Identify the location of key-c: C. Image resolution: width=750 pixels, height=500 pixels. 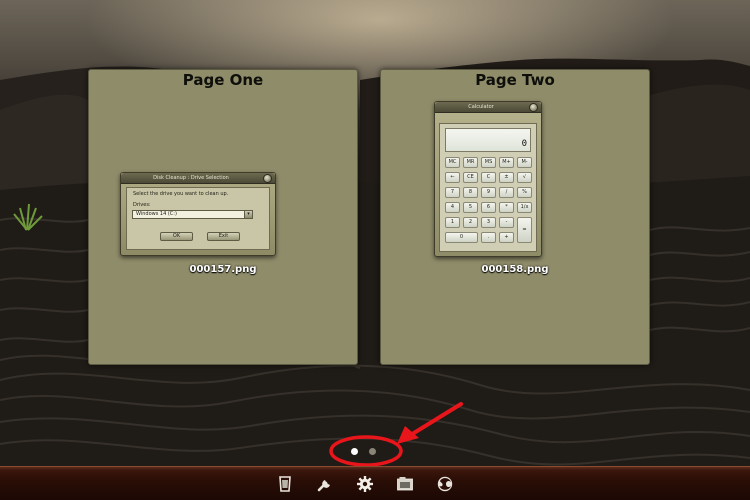
(488, 177).